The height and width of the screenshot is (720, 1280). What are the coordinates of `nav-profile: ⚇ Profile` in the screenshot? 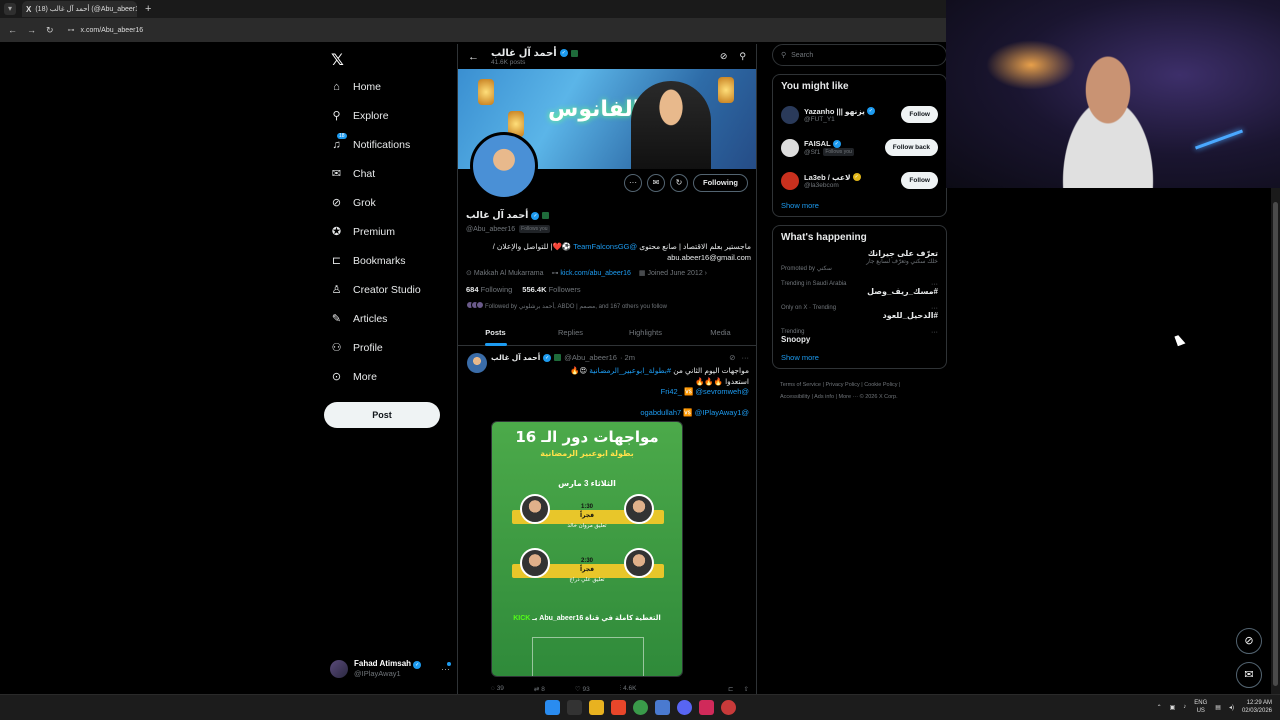 It's located at (356, 348).